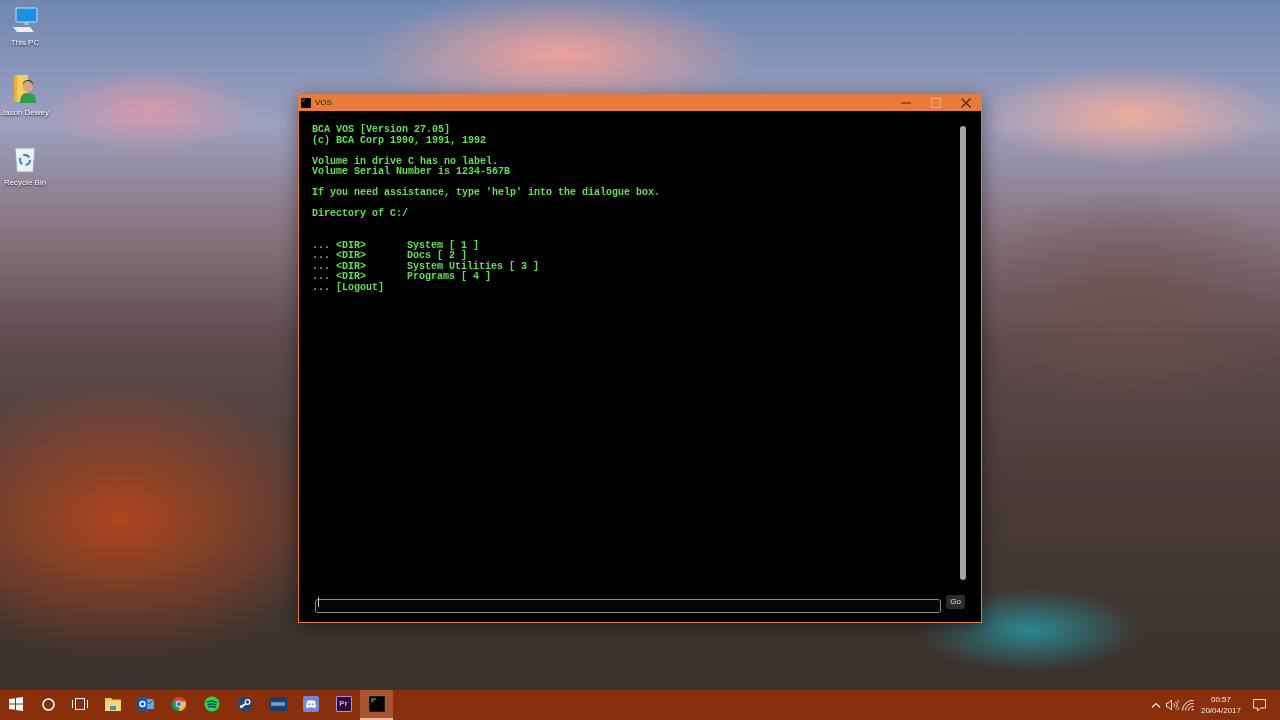  What do you see at coordinates (244, 704) in the screenshot?
I see `round-logo-icon` at bounding box center [244, 704].